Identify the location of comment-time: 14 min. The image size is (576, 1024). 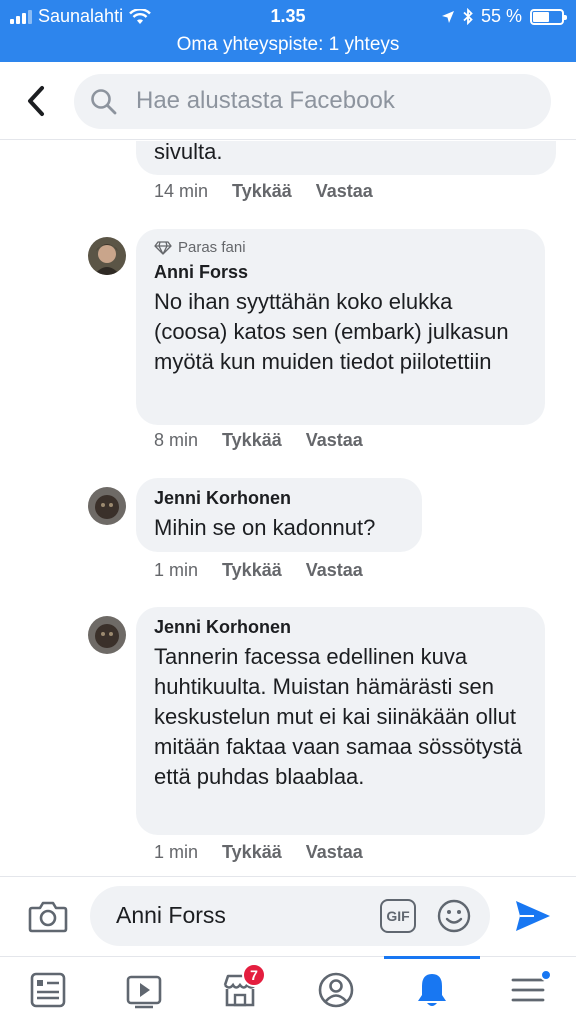
(181, 191).